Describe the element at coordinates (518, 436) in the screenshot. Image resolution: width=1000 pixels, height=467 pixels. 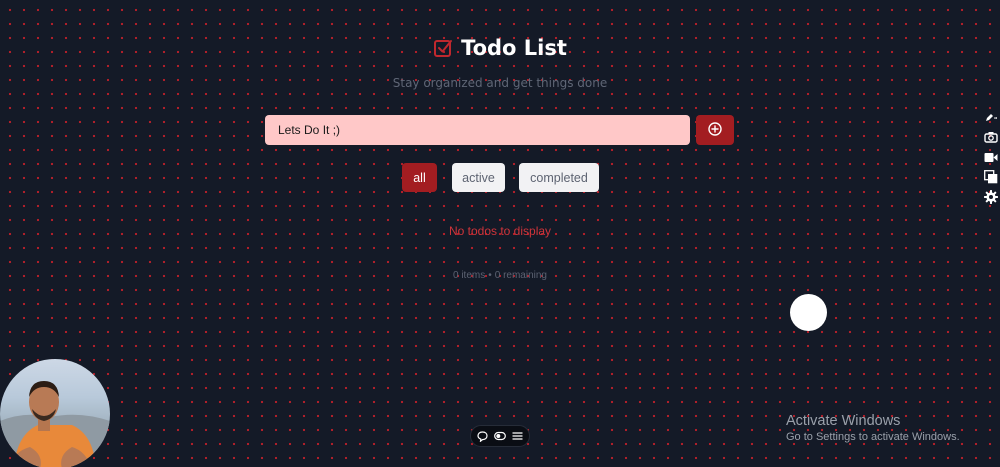
I see `menu-icon` at that location.